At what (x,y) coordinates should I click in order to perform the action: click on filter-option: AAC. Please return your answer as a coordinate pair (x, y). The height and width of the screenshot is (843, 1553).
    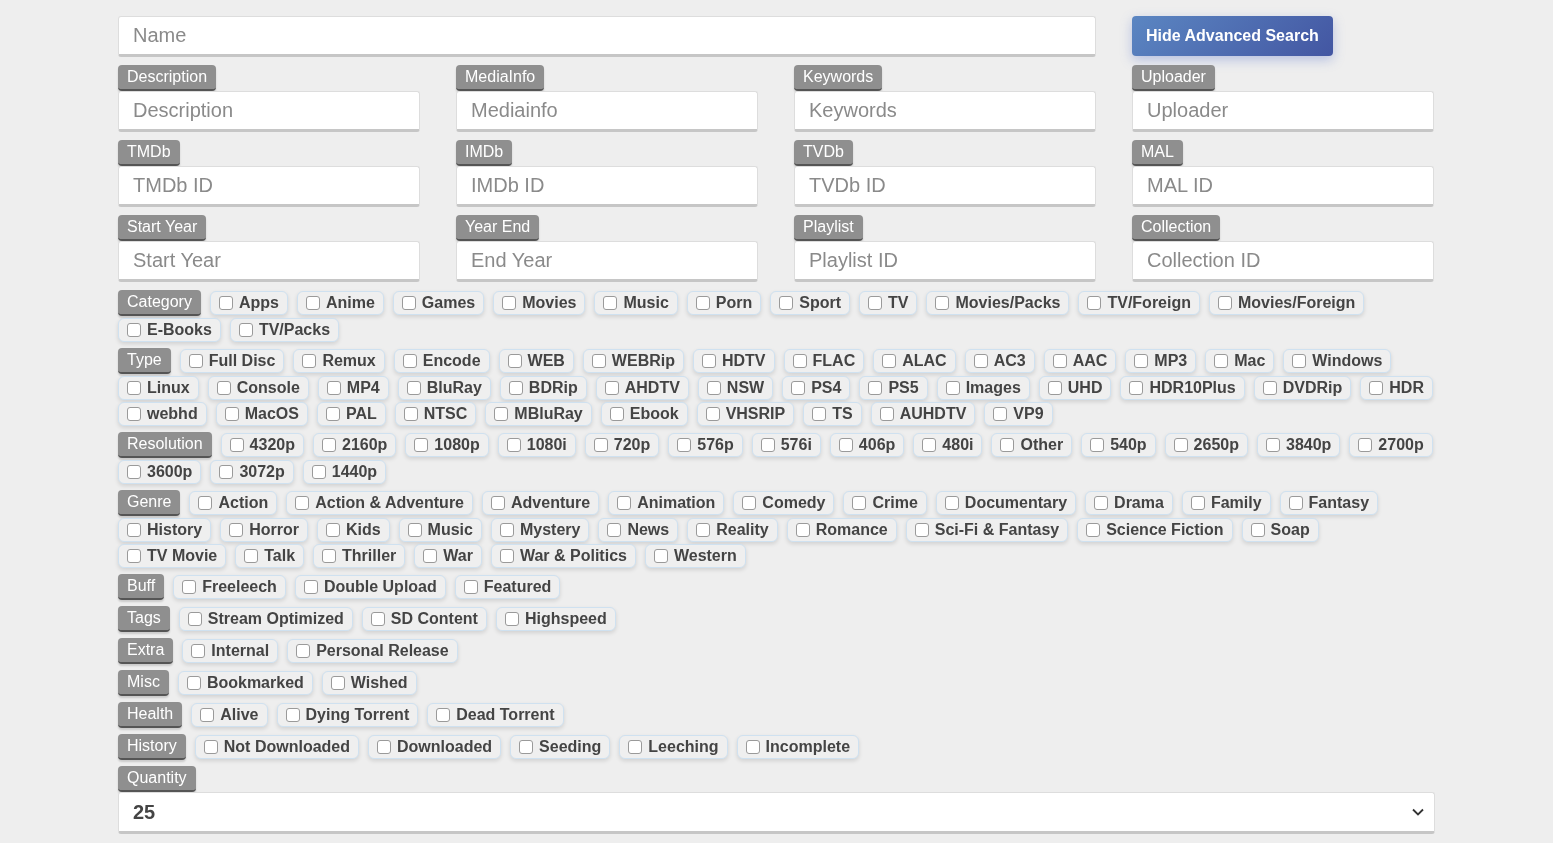
    Looking at the image, I should click on (1080, 361).